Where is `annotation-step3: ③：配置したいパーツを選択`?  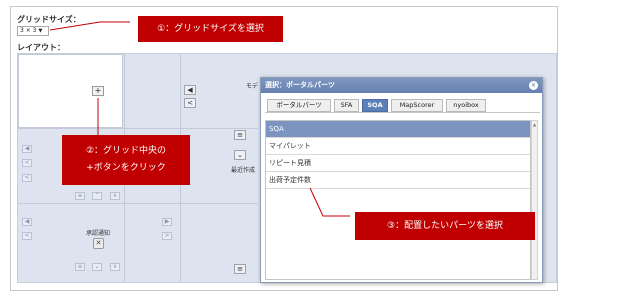
annotation-step3: ③：配置したいパーツを選択 is located at coordinates (445, 226).